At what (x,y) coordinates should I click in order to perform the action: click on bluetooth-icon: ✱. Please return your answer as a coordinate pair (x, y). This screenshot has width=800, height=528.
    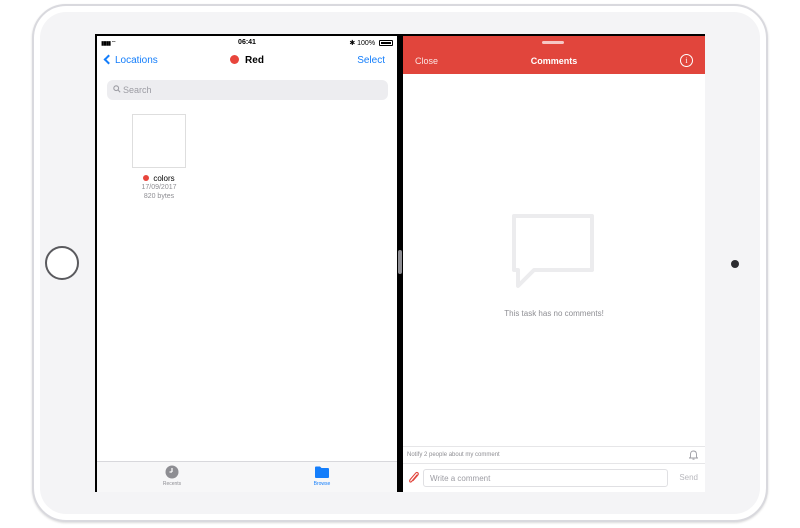
    Looking at the image, I should click on (352, 43).